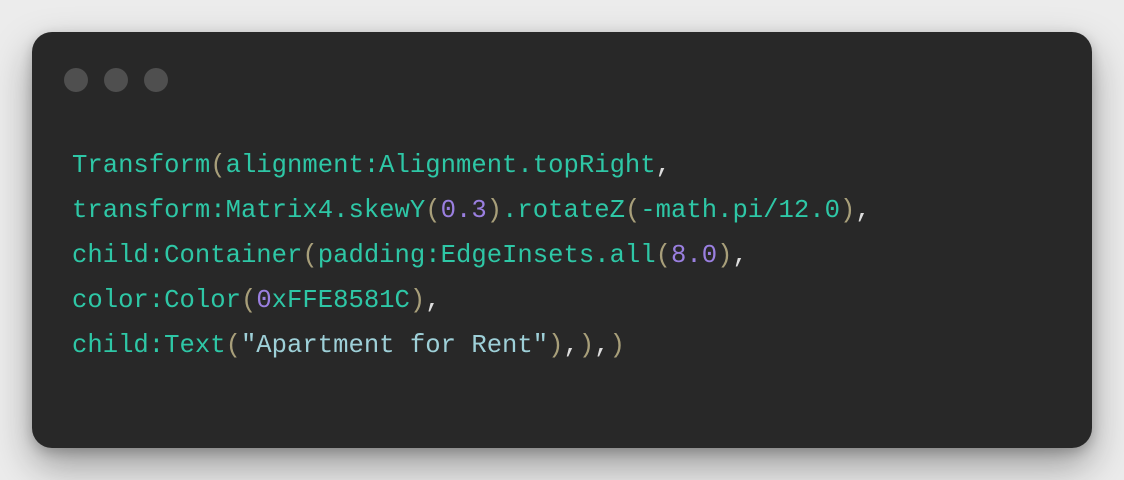  What do you see at coordinates (563, 210) in the screenshot?
I see `code-token-identifier: .rotateZ` at bounding box center [563, 210].